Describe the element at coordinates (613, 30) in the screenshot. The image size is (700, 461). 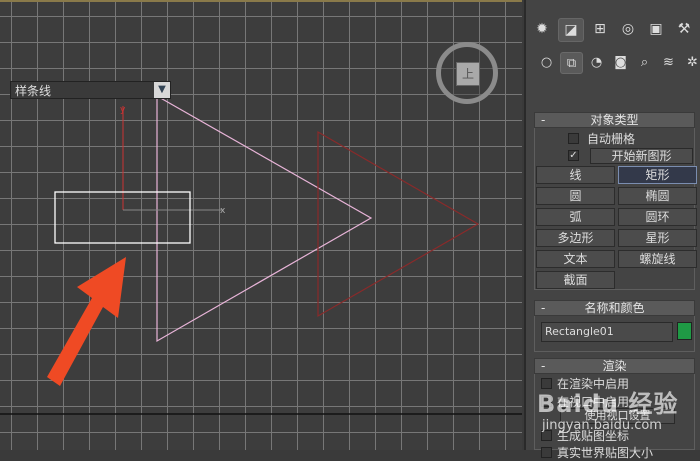
I see `panel-tabs: ✹ ◪ ⊞ ◎ ▣ ⚒` at that location.